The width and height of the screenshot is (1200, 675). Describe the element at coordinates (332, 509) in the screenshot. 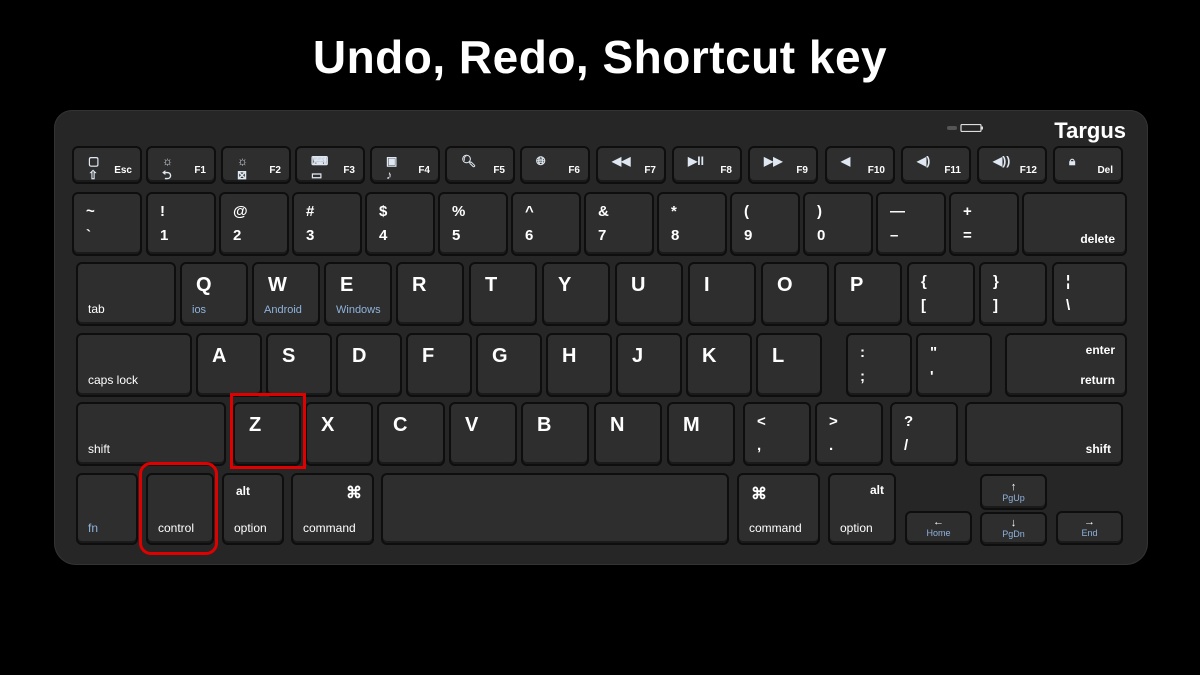

I see `key-command-left: ⌘ command` at that location.